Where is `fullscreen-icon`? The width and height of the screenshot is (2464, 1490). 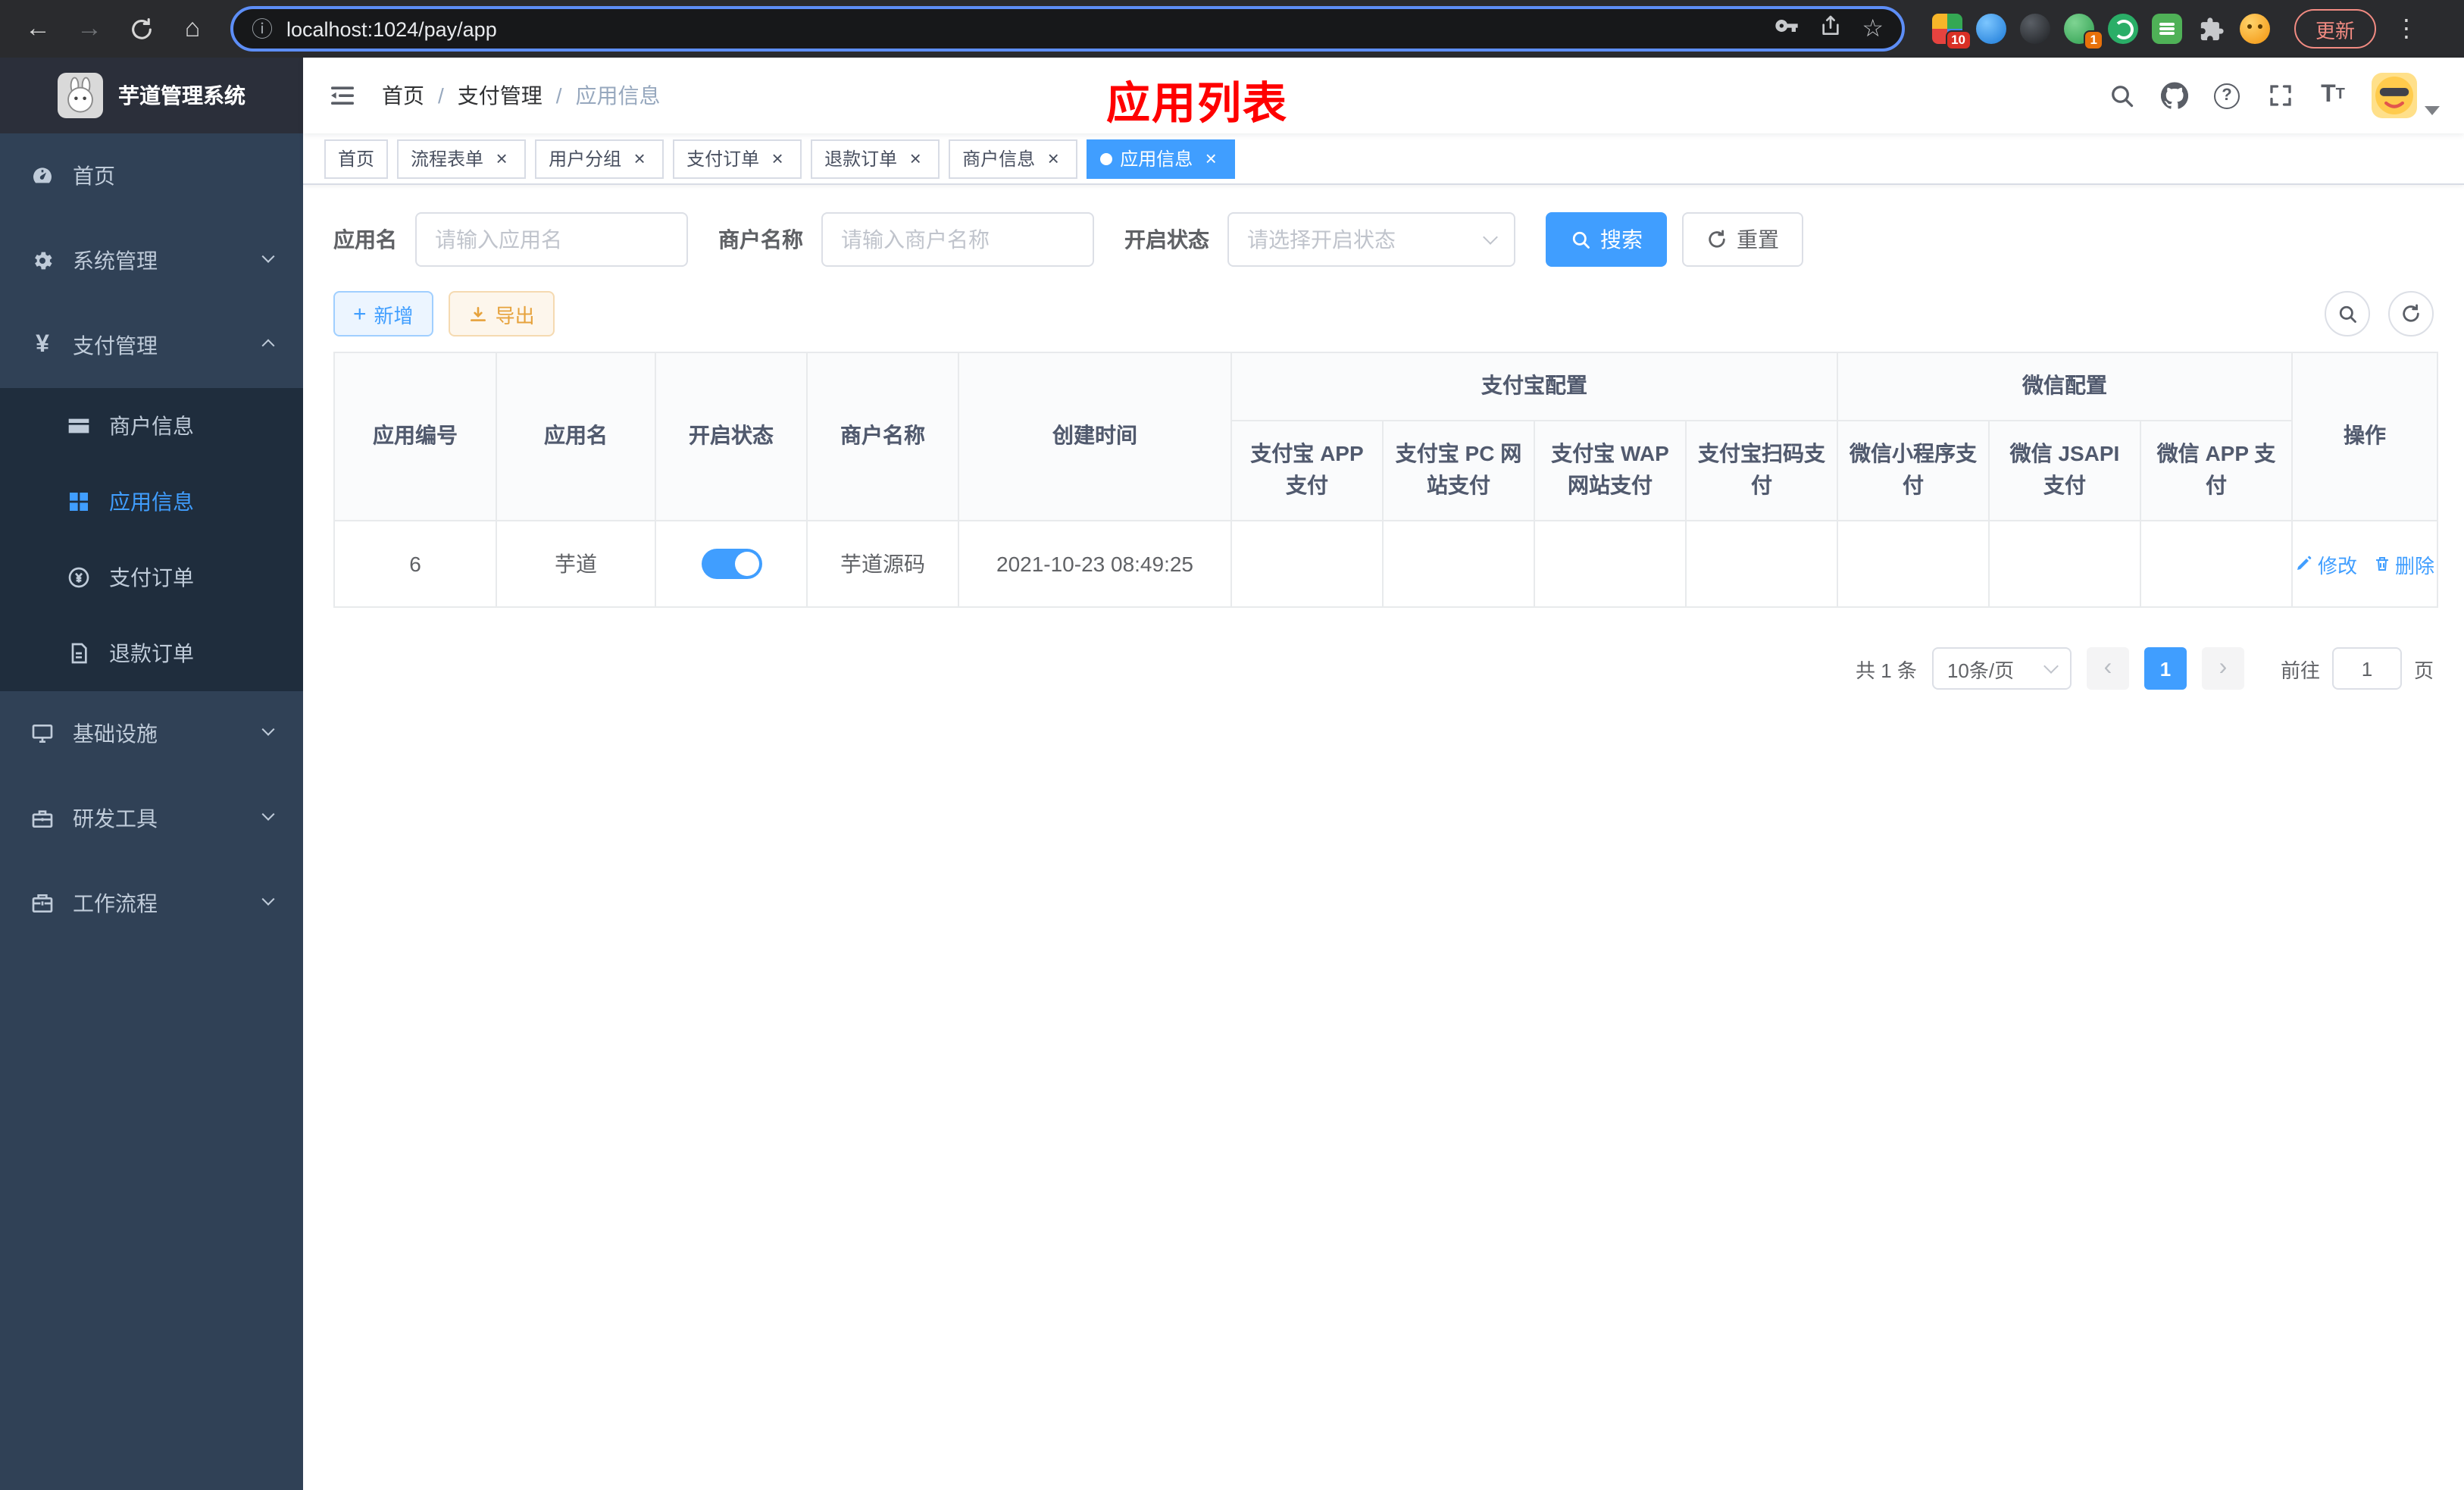
fullscreen-icon is located at coordinates (2279, 95).